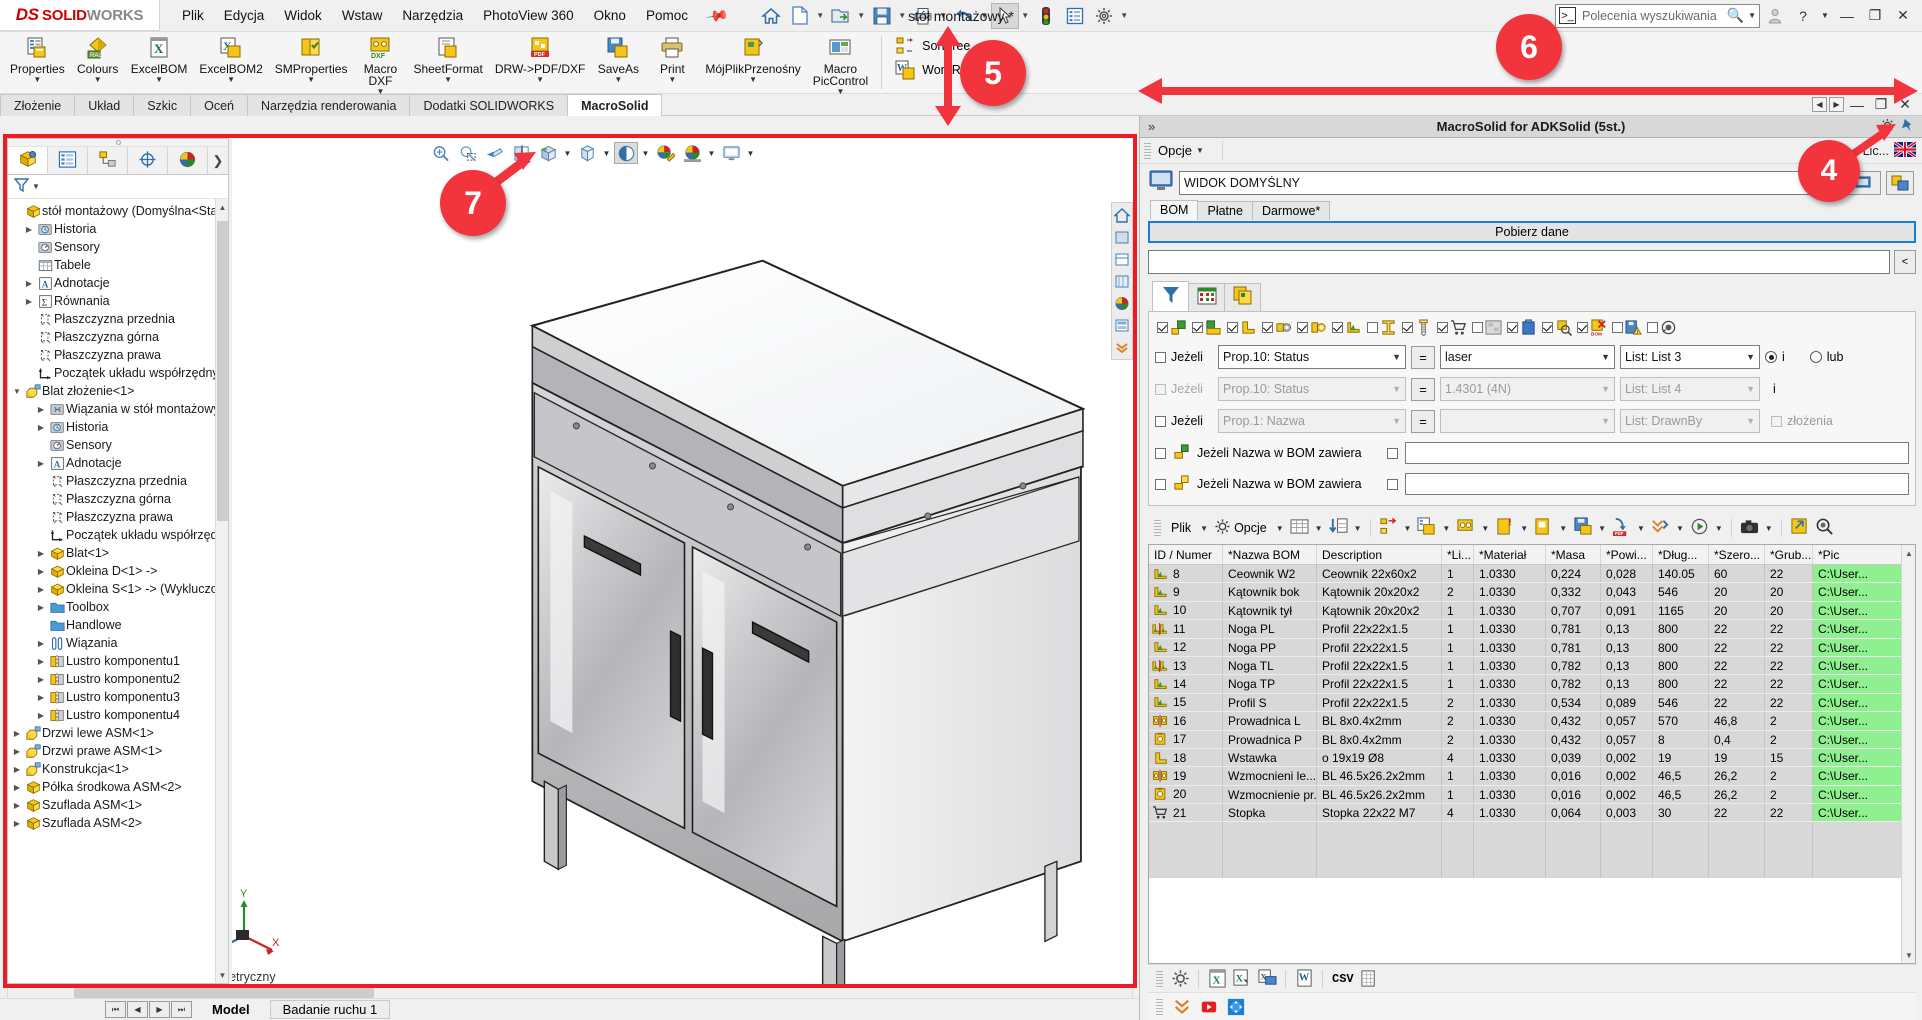  Describe the element at coordinates (1908, 754) in the screenshot. I see `bom-table-scrollbar: ▲ ▼` at that location.